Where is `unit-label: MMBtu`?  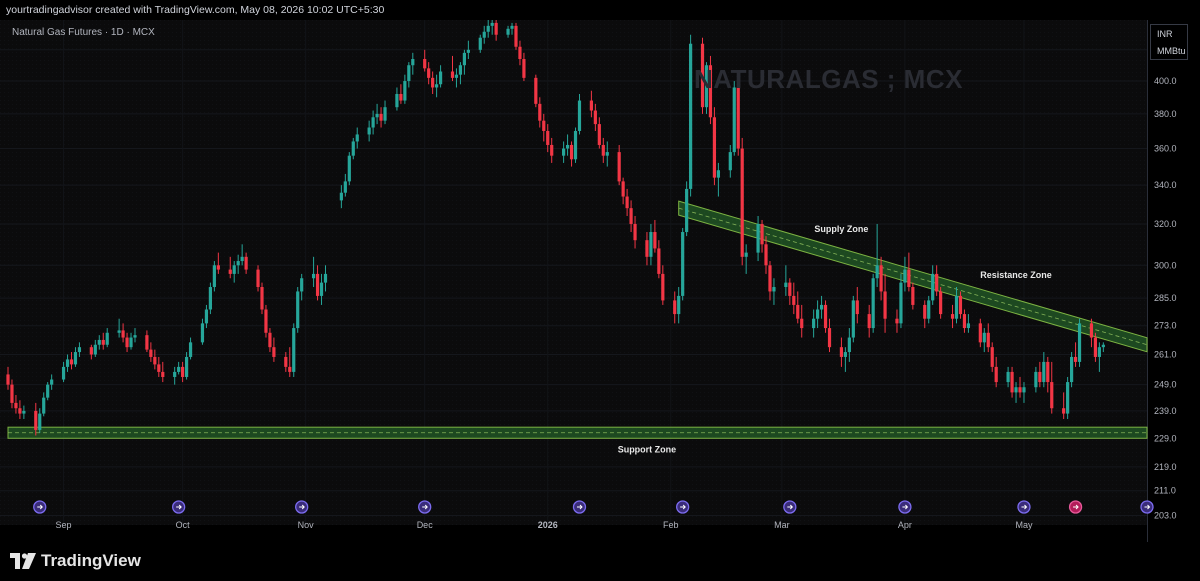
unit-label: MMBtu is located at coordinates (1171, 51).